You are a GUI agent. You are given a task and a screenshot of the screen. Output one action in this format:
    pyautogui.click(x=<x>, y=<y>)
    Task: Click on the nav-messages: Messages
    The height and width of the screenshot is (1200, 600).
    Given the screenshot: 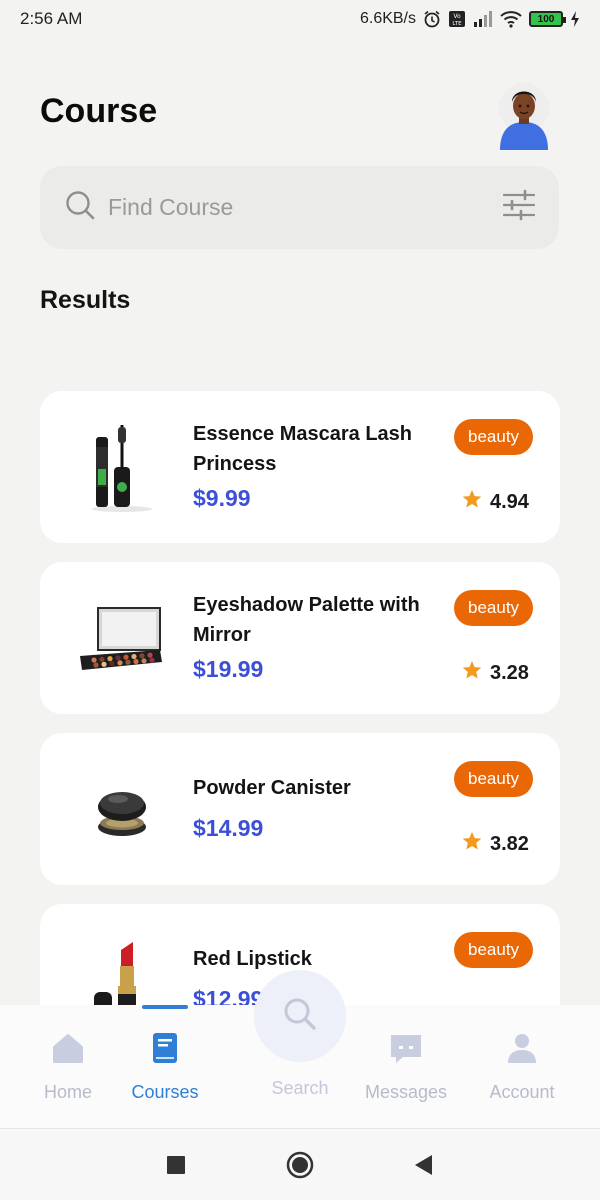 What is the action you would take?
    pyautogui.click(x=406, y=1066)
    